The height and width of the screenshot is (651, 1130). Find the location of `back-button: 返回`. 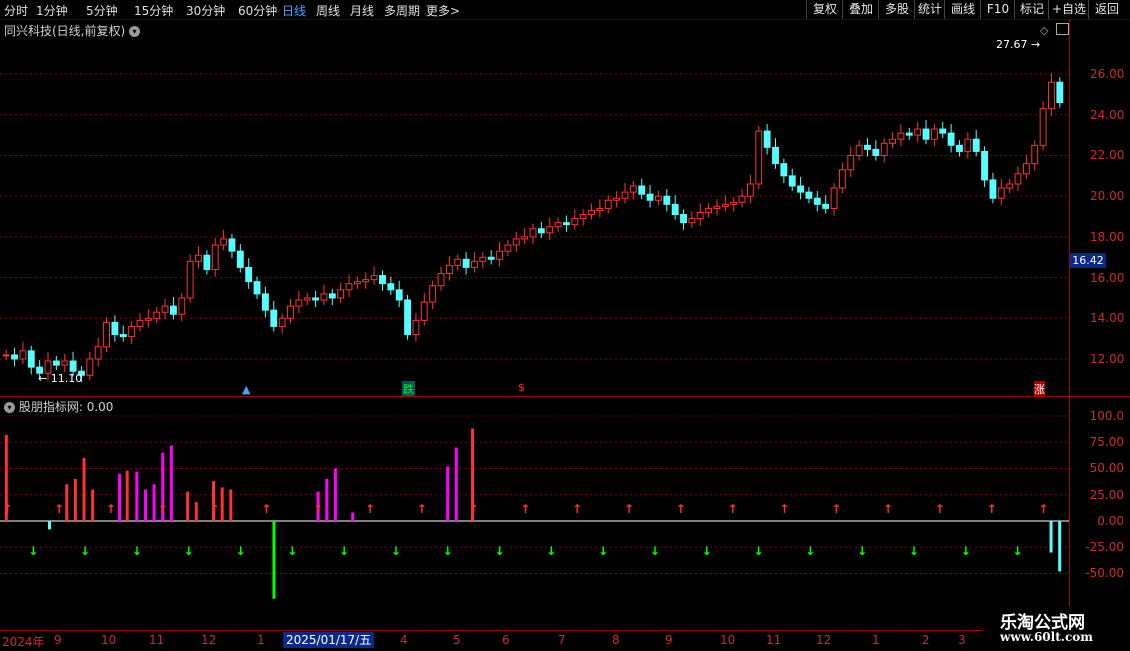

back-button: 返回 is located at coordinates (1106, 9).